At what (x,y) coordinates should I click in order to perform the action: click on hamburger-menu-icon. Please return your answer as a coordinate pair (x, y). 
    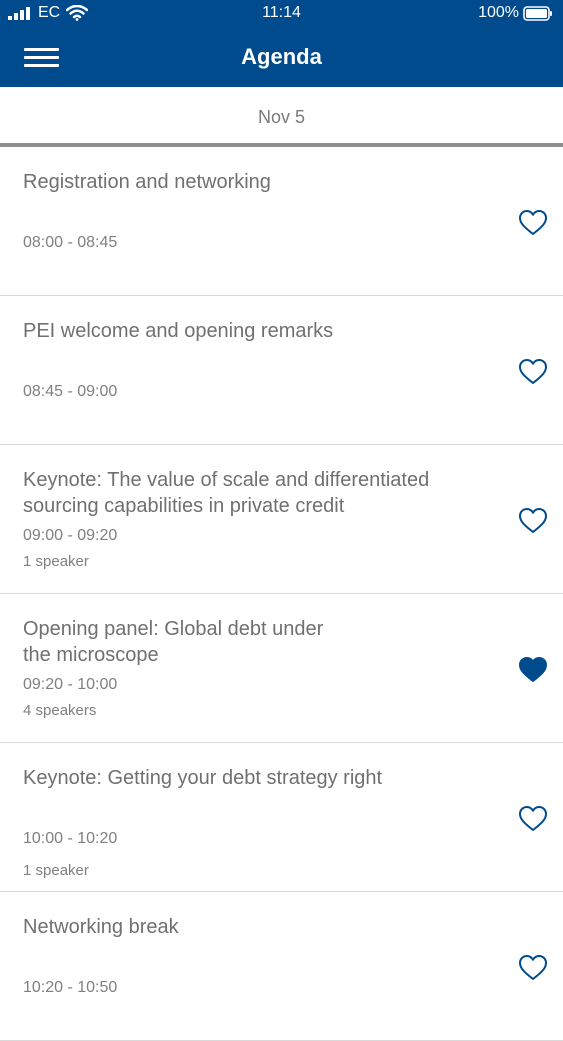
    Looking at the image, I should click on (42, 58).